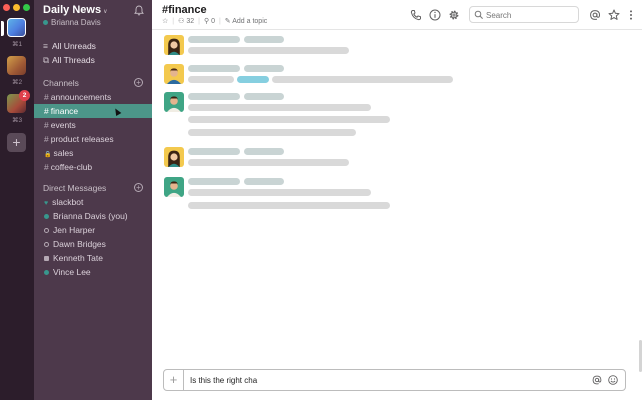  Describe the element at coordinates (63, 153) in the screenshot. I see `channel-label: sales` at that location.